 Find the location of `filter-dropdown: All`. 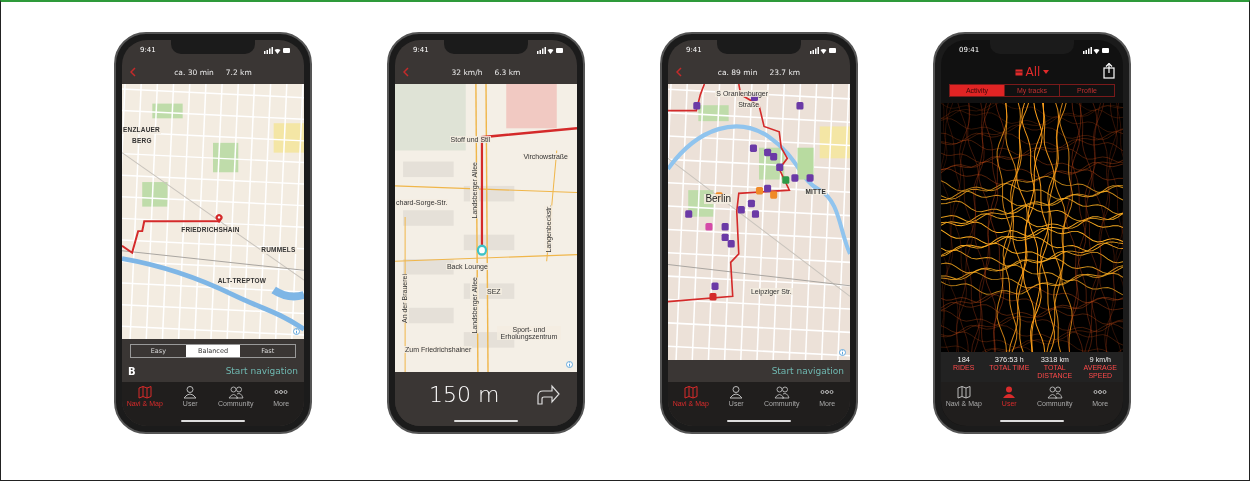

filter-dropdown: All is located at coordinates (1032, 72).